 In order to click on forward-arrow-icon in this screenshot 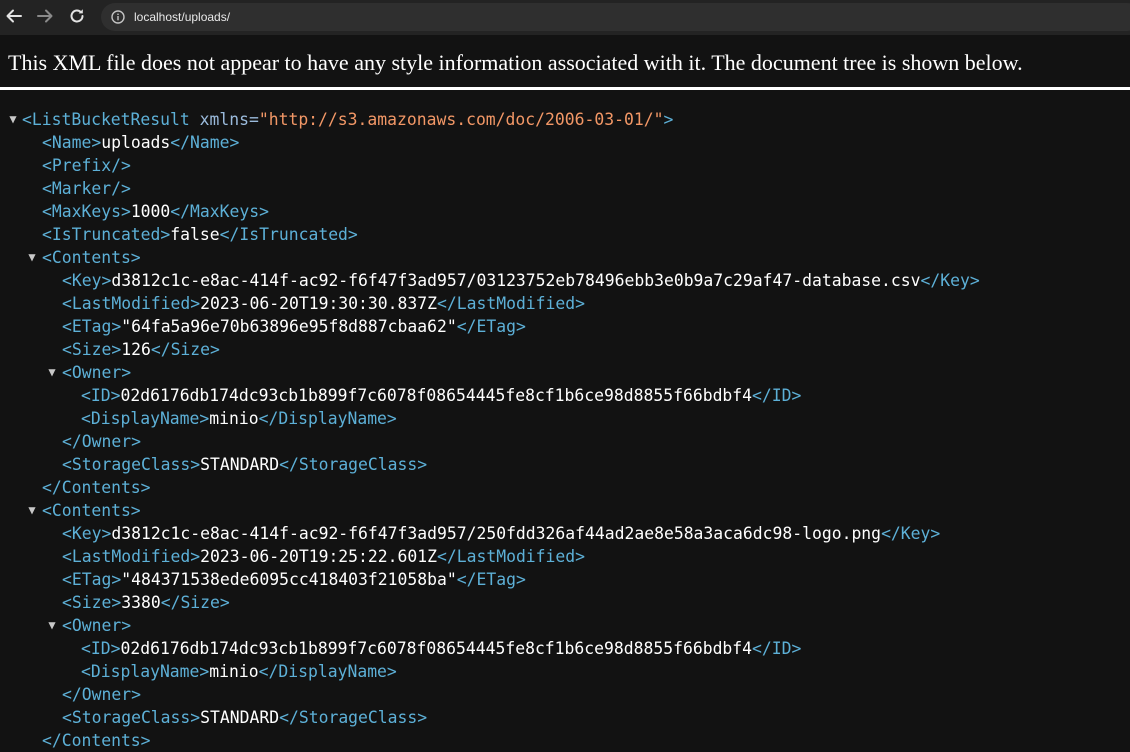, I will do `click(45, 16)`.